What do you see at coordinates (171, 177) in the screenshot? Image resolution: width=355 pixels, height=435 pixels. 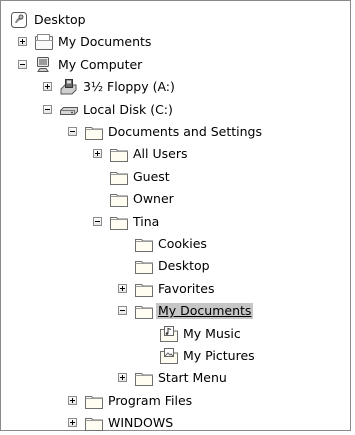 I see `tree-item-guest: Guest` at bounding box center [171, 177].